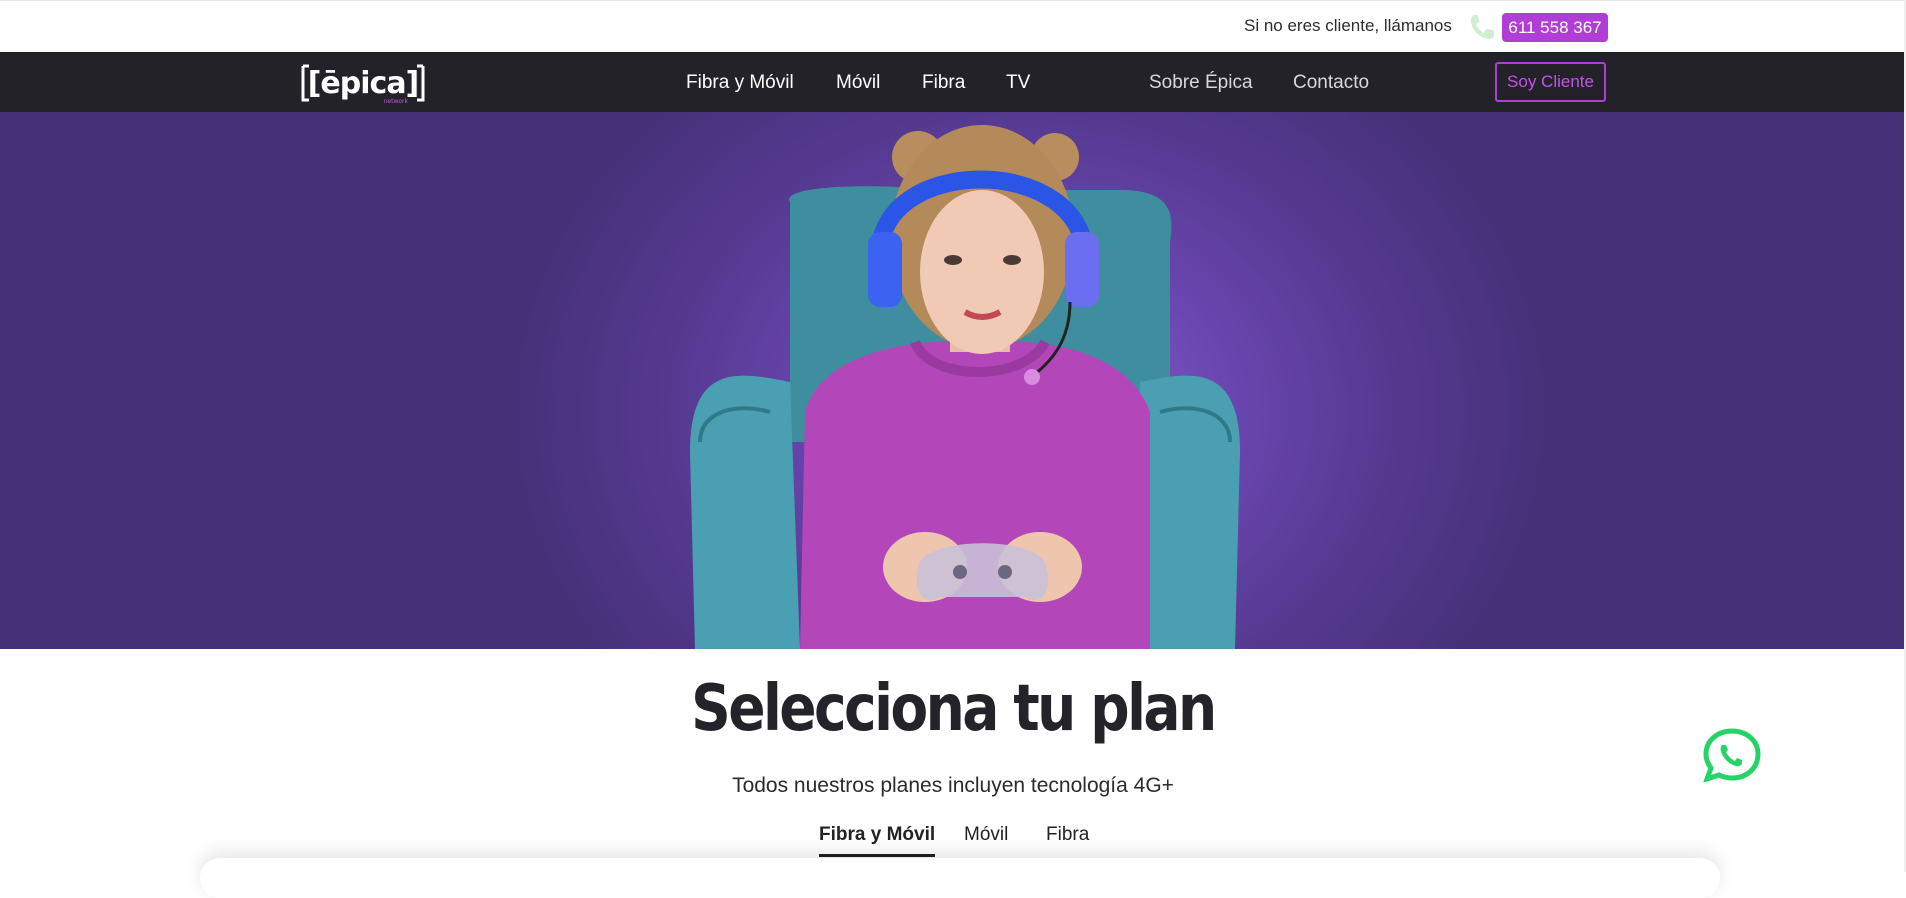 This screenshot has width=1906, height=898. Describe the element at coordinates (877, 840) in the screenshot. I see `tab-fibra-movil: Fibra y Móvil` at that location.